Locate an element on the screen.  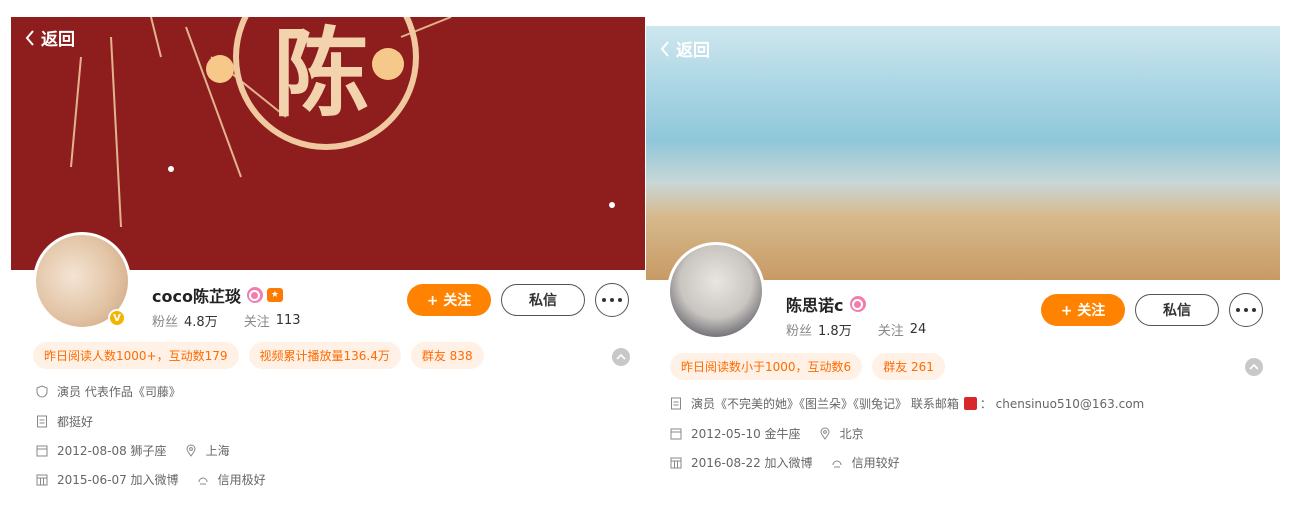
birthday-text: 2012-08-08 狮子座 is located at coordinates (112, 451).